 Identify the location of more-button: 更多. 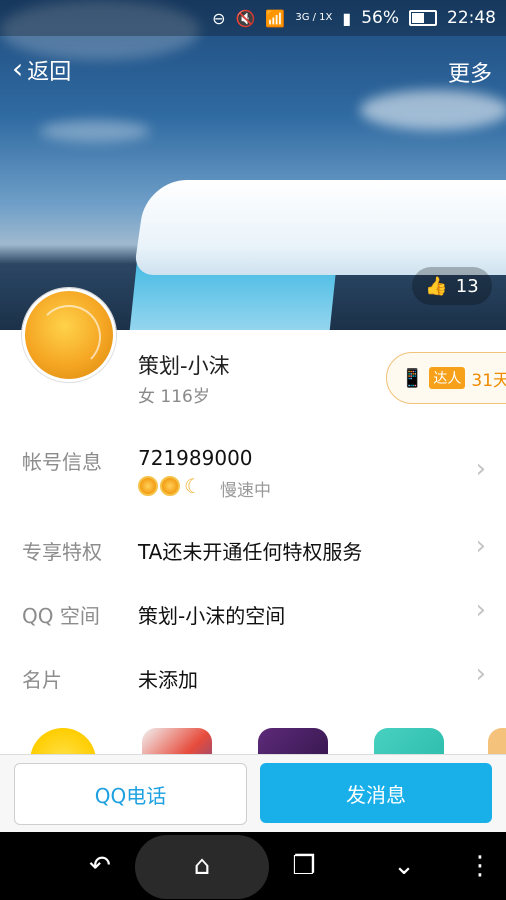
(470, 72).